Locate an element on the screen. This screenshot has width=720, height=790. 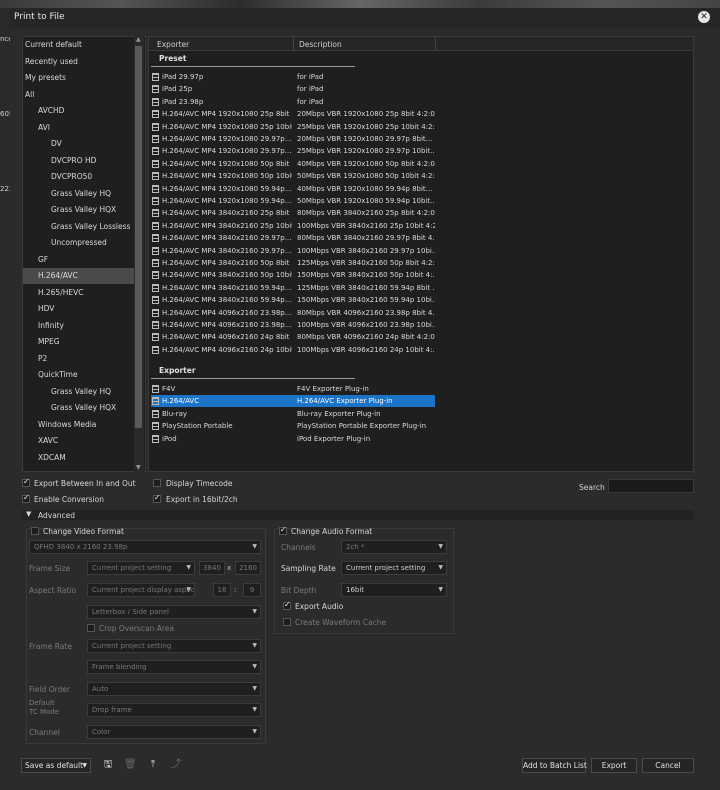
export-audio-checkbox is located at coordinates (287, 605).